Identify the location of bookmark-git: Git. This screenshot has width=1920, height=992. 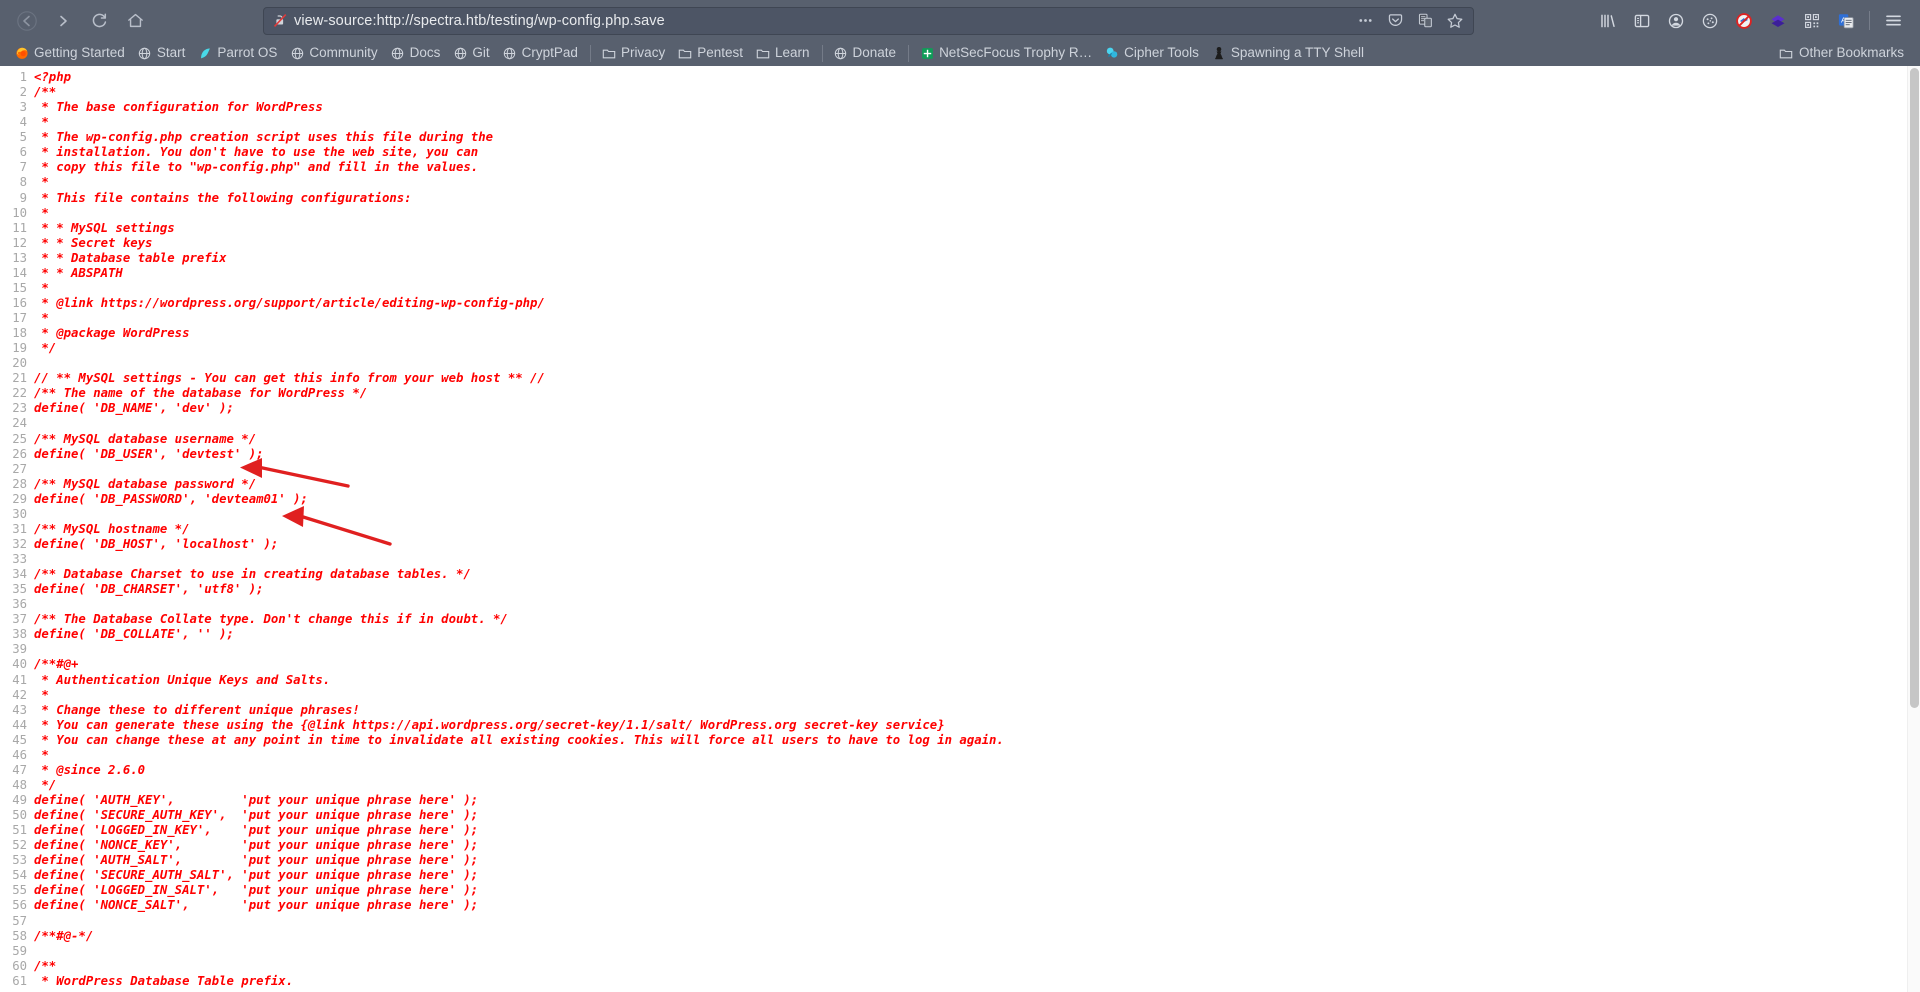
(471, 53).